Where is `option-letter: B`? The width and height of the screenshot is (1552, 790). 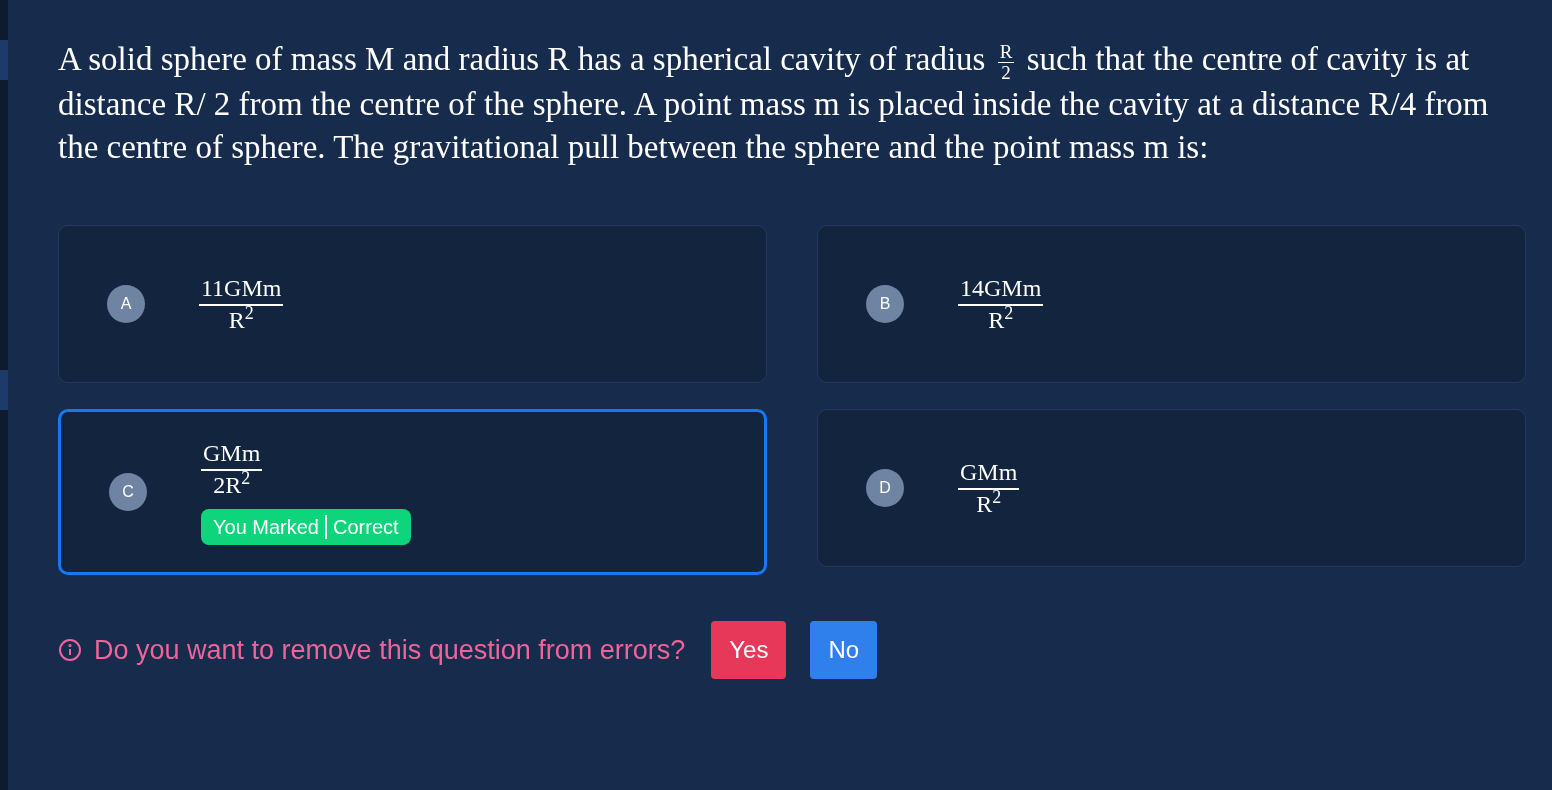 option-letter: B is located at coordinates (885, 303).